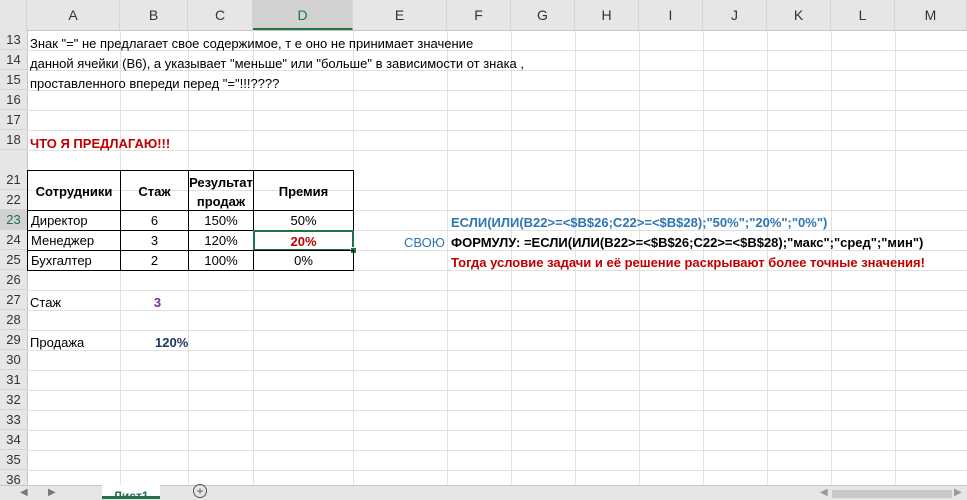  I want to click on table-cell-d23-active: 20%, so click(303, 240).